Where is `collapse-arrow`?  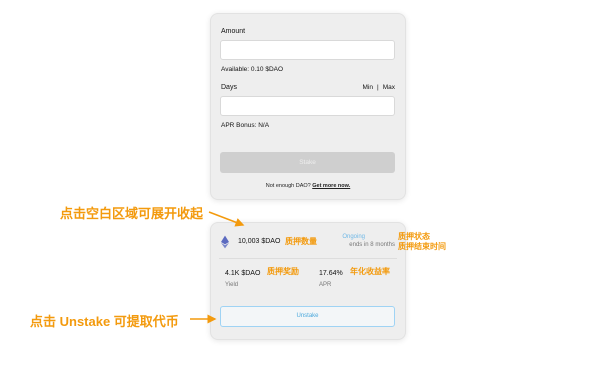
collapse-arrow is located at coordinates (226, 219).